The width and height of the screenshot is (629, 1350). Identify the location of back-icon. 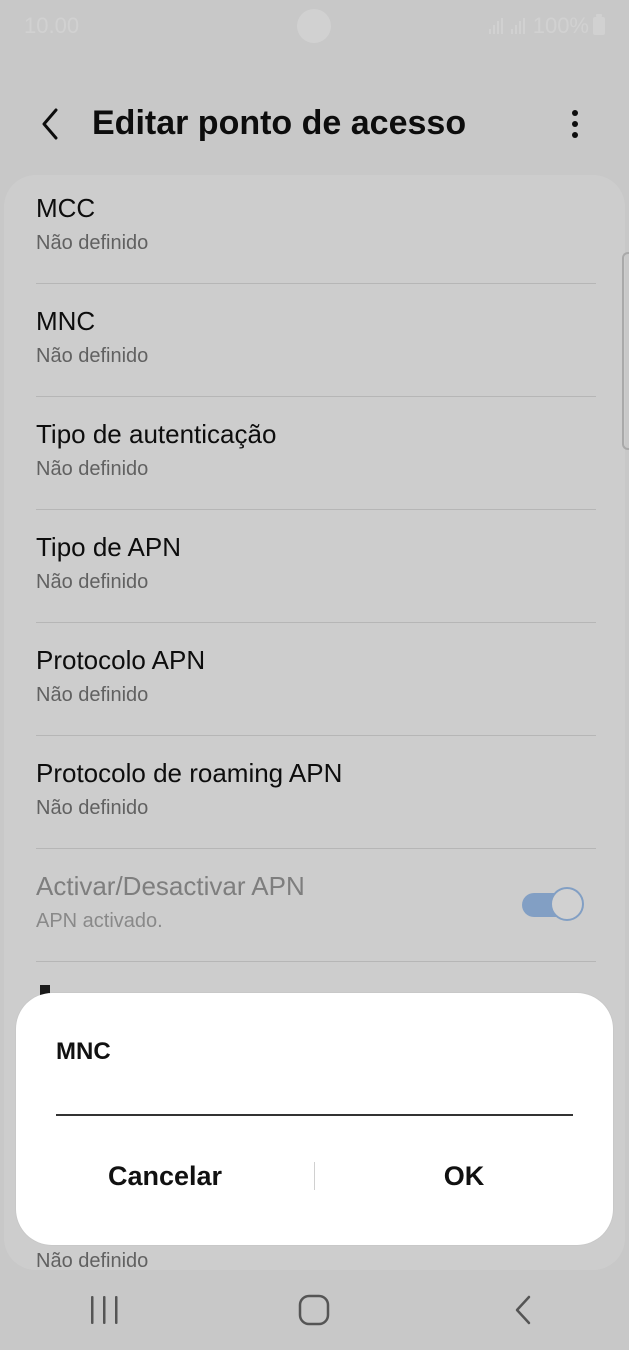
(524, 1310).